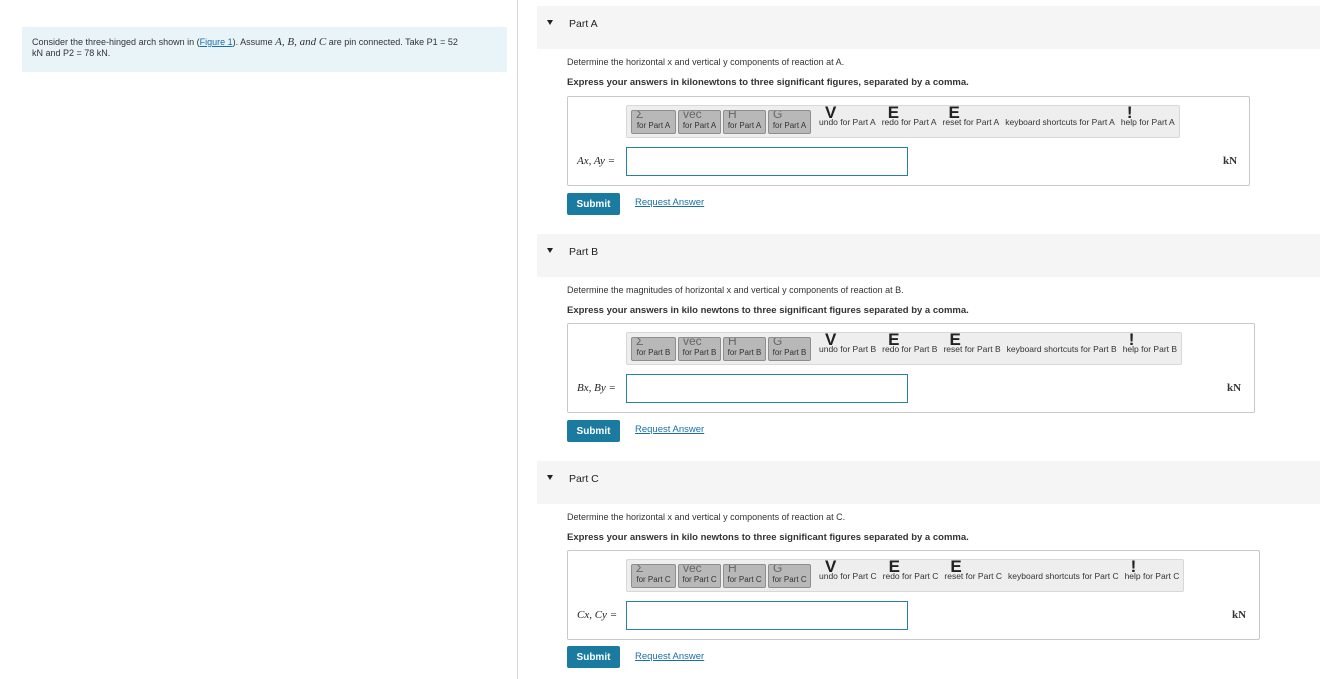 The height and width of the screenshot is (679, 1320). What do you see at coordinates (847, 342) in the screenshot?
I see `undo-button: Vundo for Part B` at bounding box center [847, 342].